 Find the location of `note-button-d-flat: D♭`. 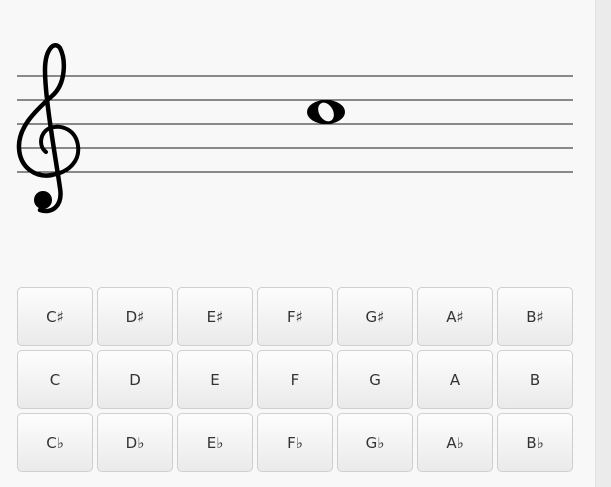

note-button-d-flat: D♭ is located at coordinates (135, 442).